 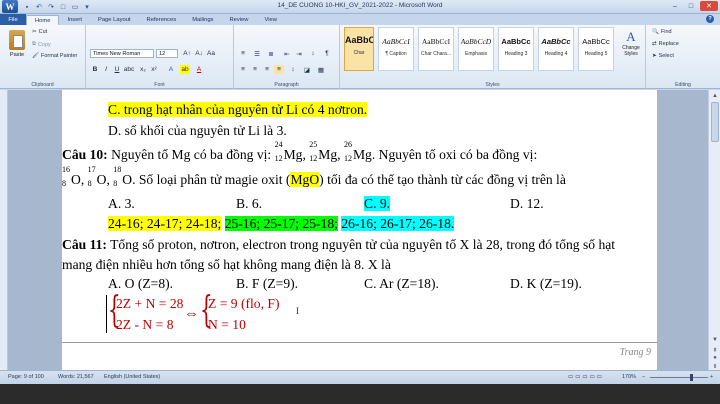 I want to click on zoom-out-icon: −, so click(x=643, y=377).